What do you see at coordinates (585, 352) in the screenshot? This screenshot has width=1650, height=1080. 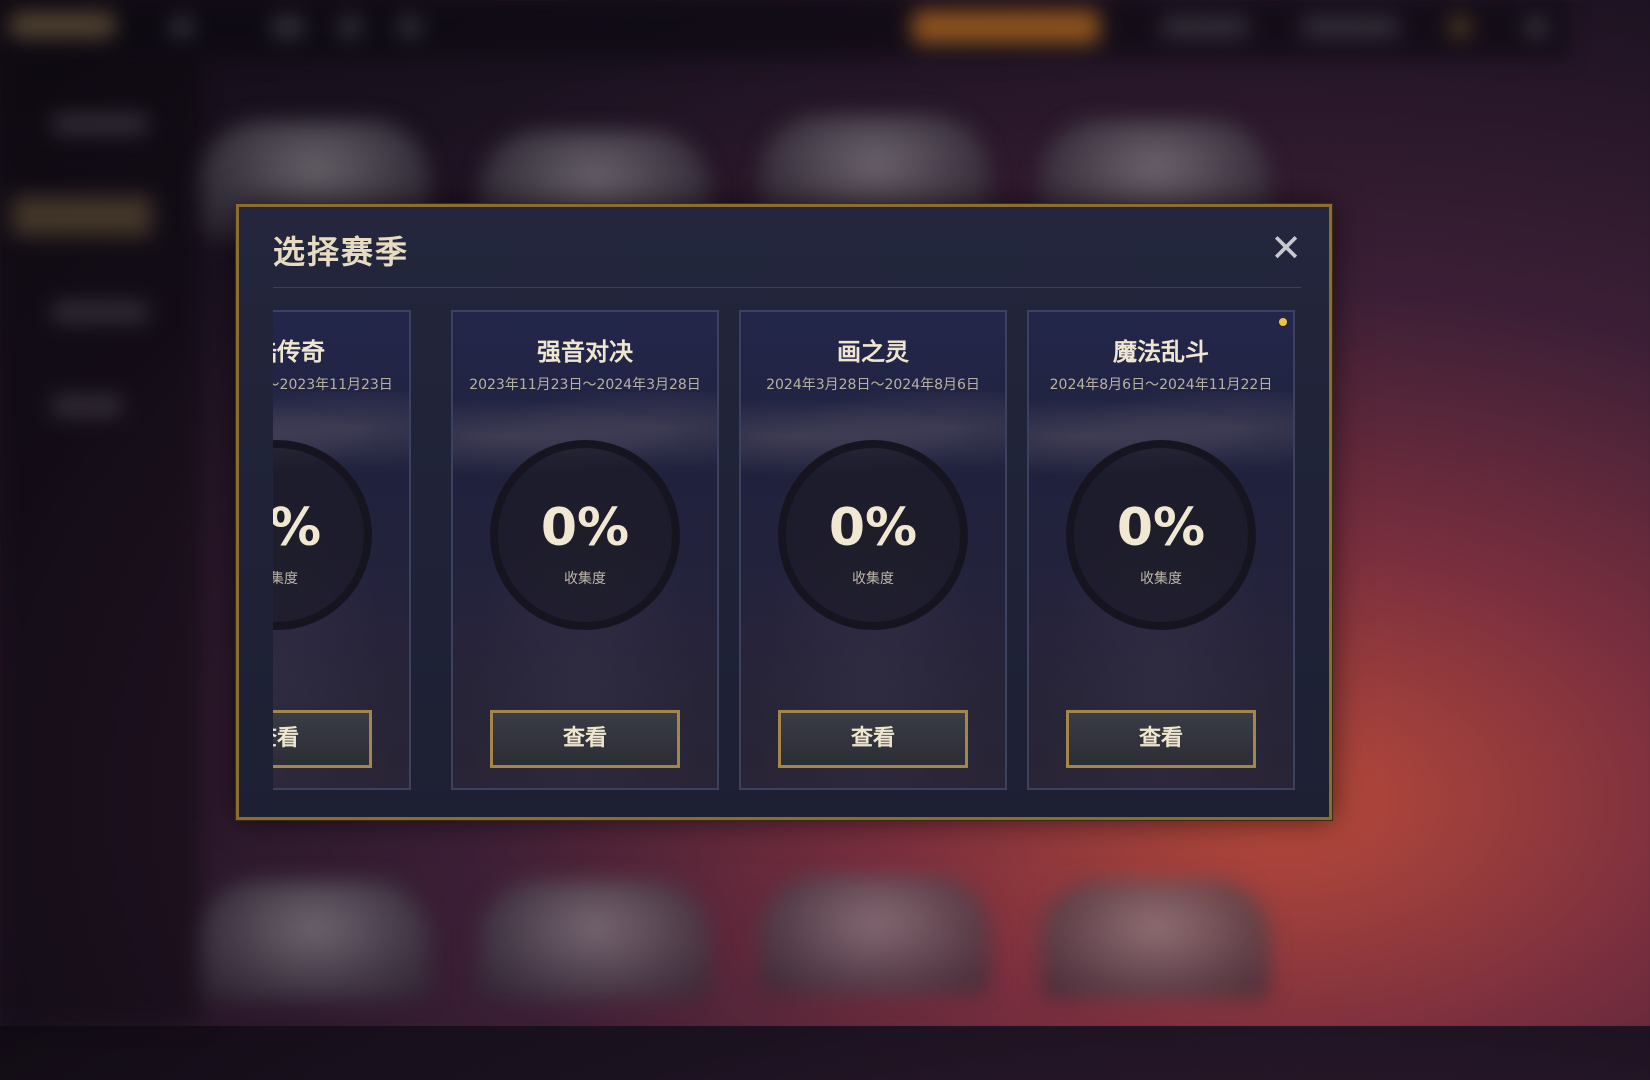 I see `season-name: 强音对决` at bounding box center [585, 352].